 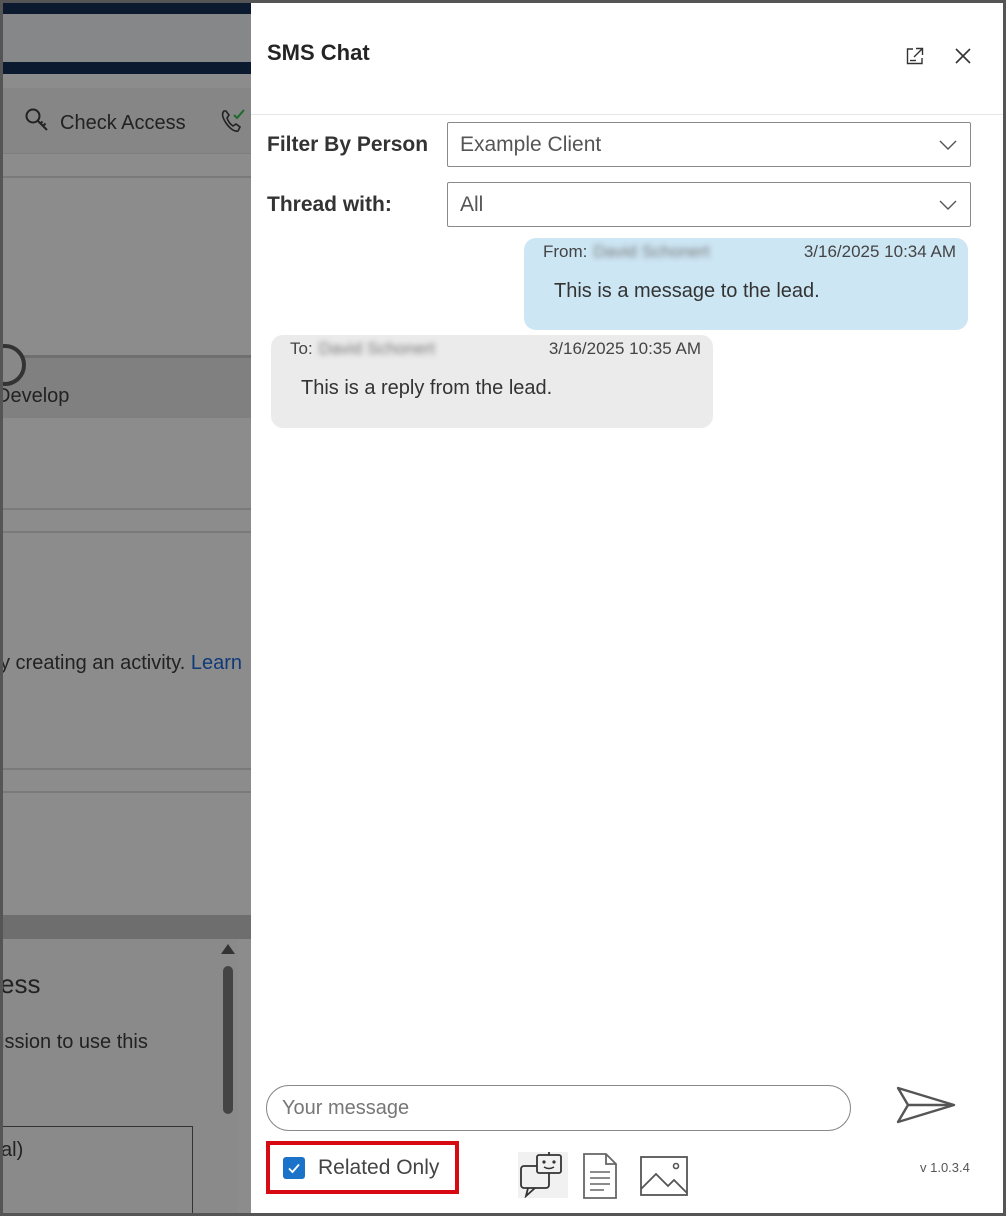 I want to click on dialog-title: ess, so click(x=20, y=984).